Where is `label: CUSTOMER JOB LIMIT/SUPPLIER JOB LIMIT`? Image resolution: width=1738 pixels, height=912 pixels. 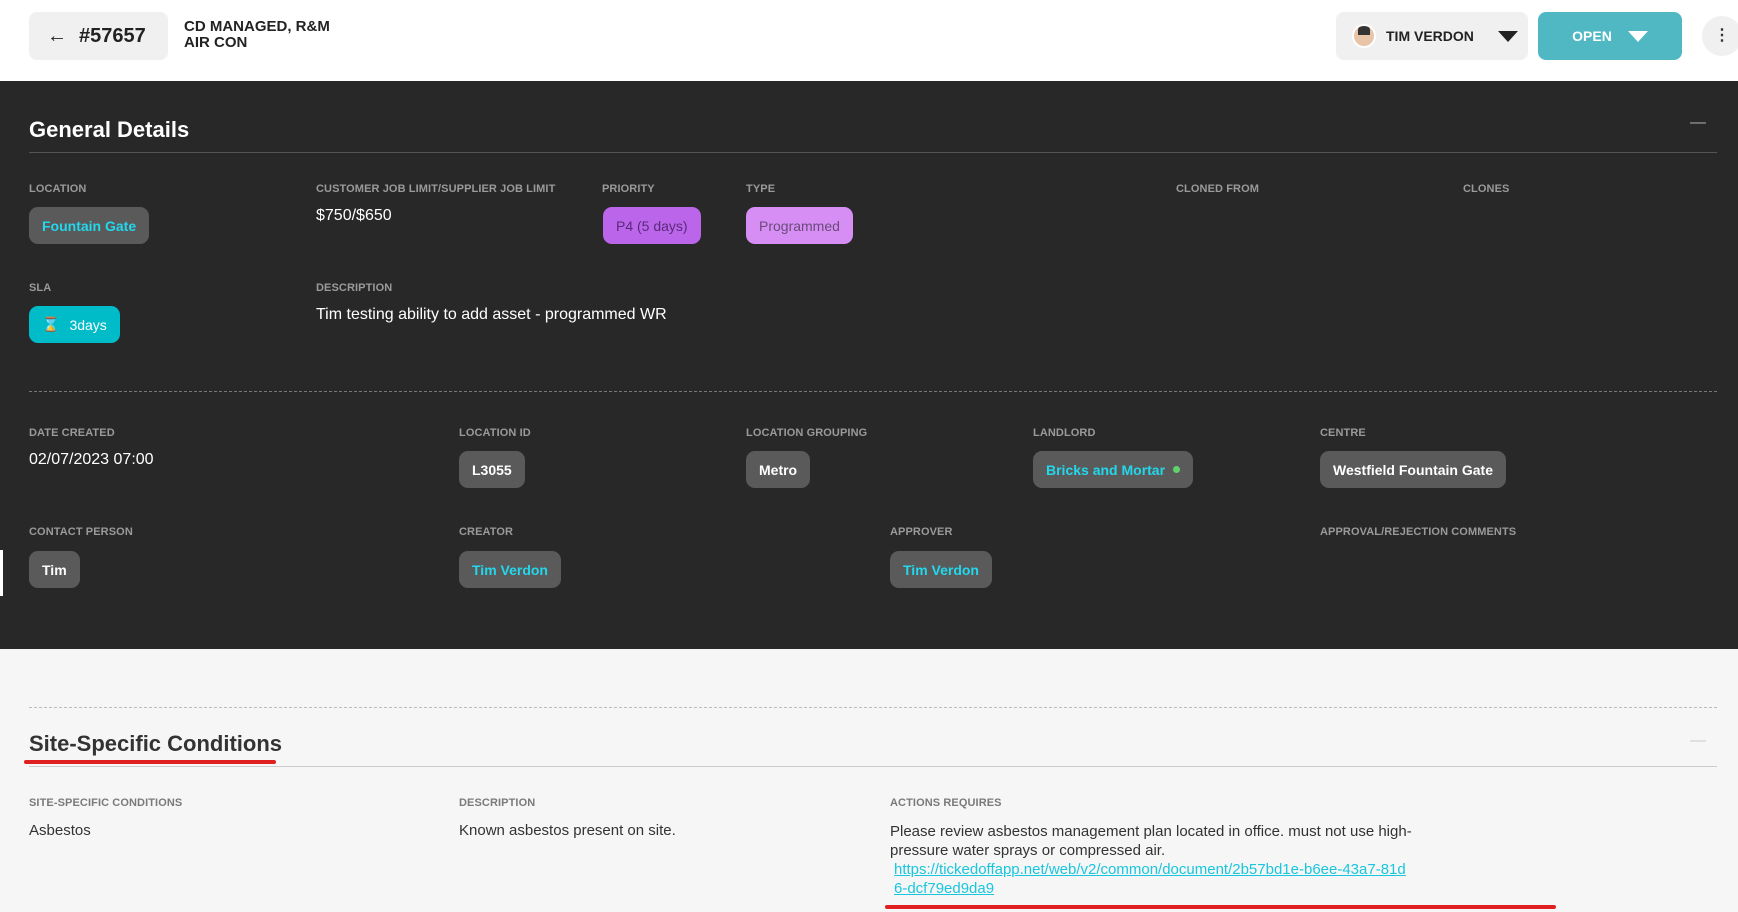 label: CUSTOMER JOB LIMIT/SUPPLIER JOB LIMIT is located at coordinates (436, 189).